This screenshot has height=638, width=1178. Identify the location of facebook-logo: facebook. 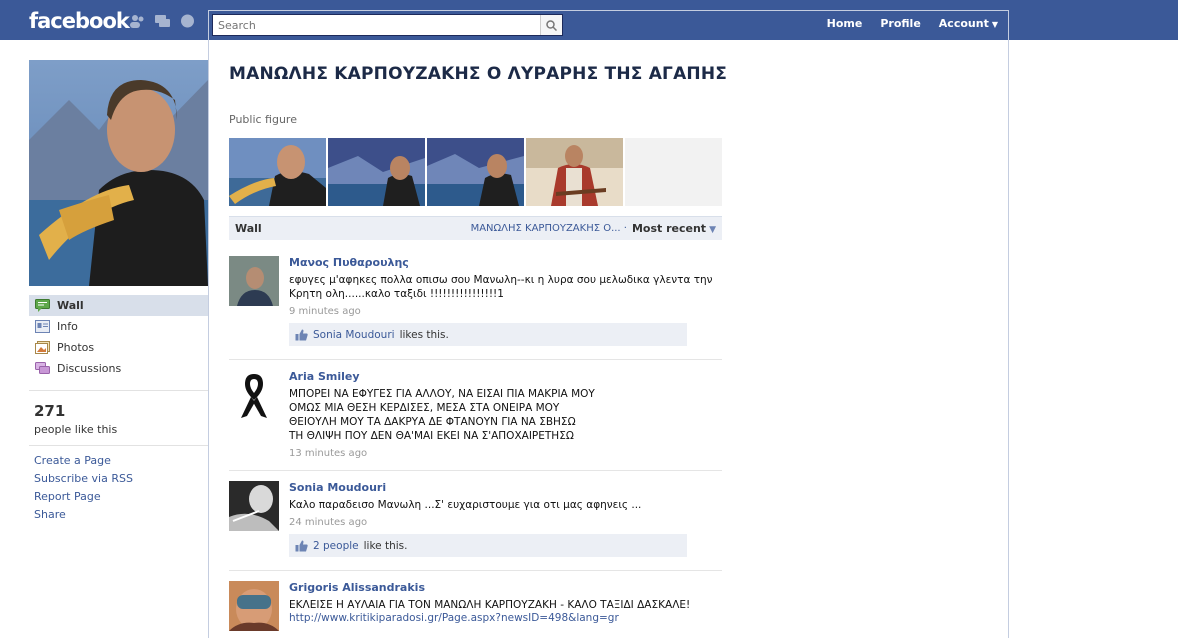
(79, 21).